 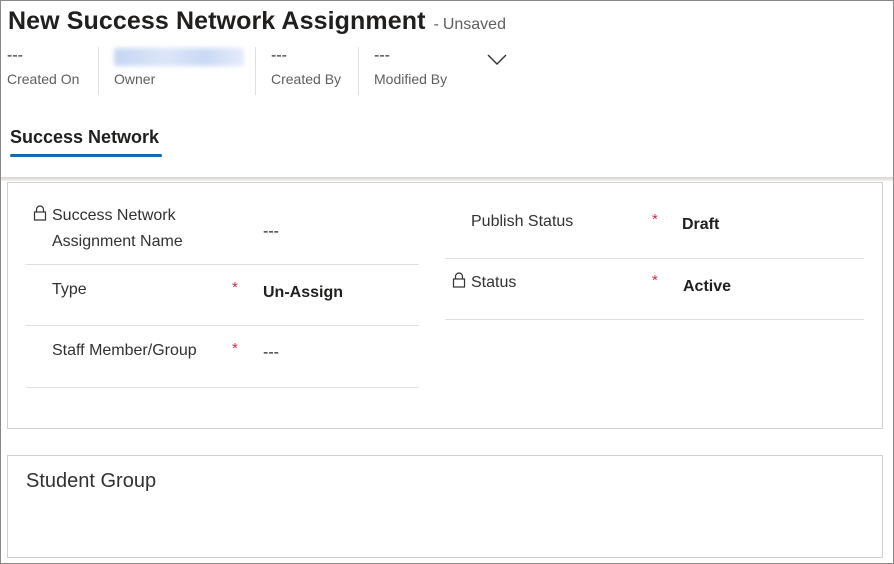 What do you see at coordinates (69, 289) in the screenshot?
I see `type-label: Type` at bounding box center [69, 289].